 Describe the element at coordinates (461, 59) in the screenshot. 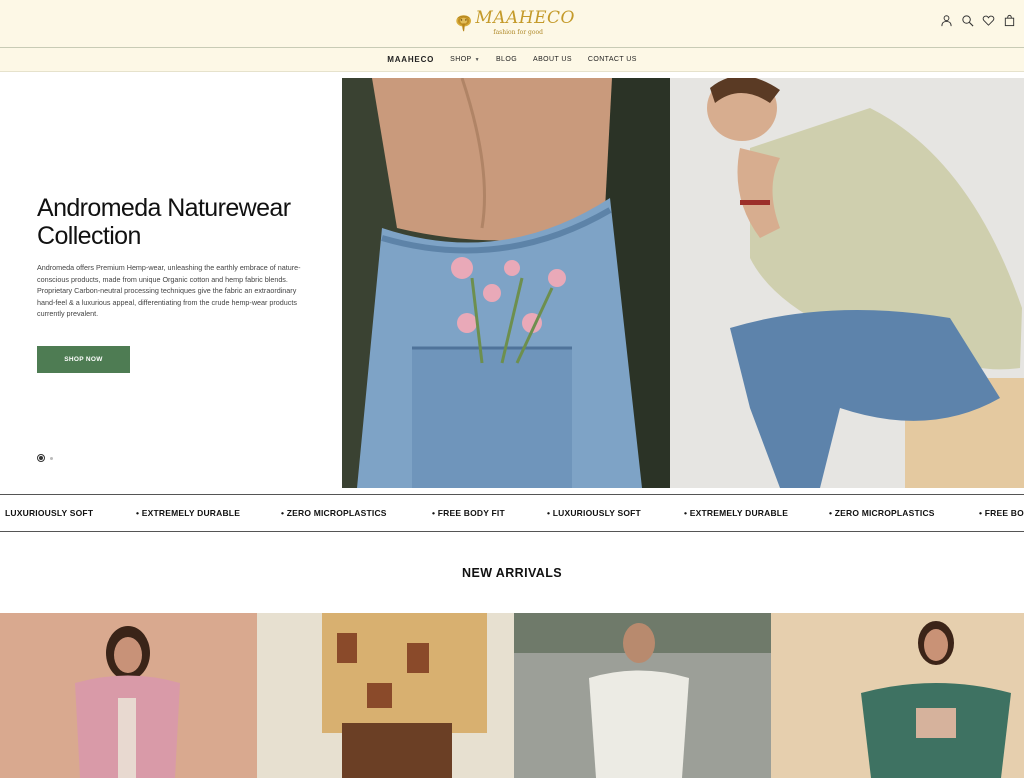

I see `nav-label-shop: SHOP` at that location.